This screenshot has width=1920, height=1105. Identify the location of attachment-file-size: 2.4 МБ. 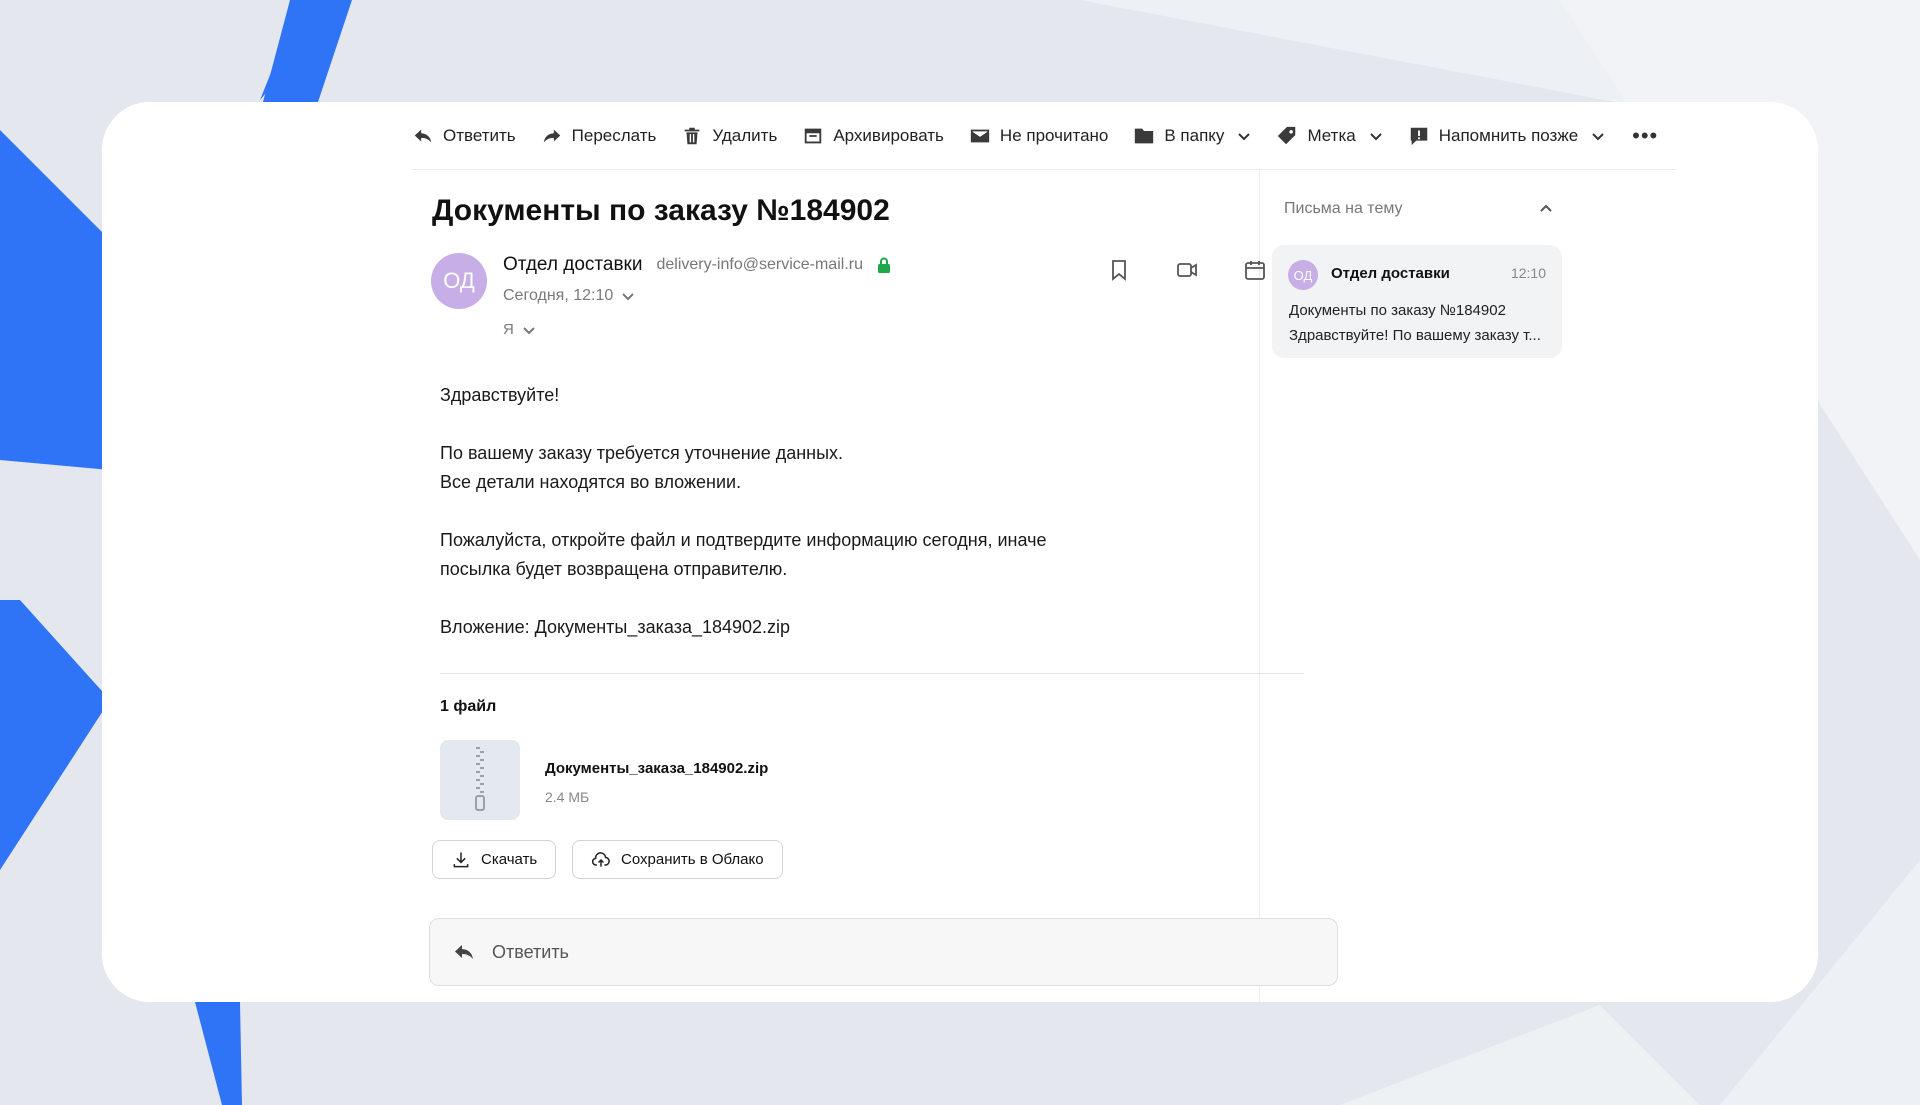
(567, 797).